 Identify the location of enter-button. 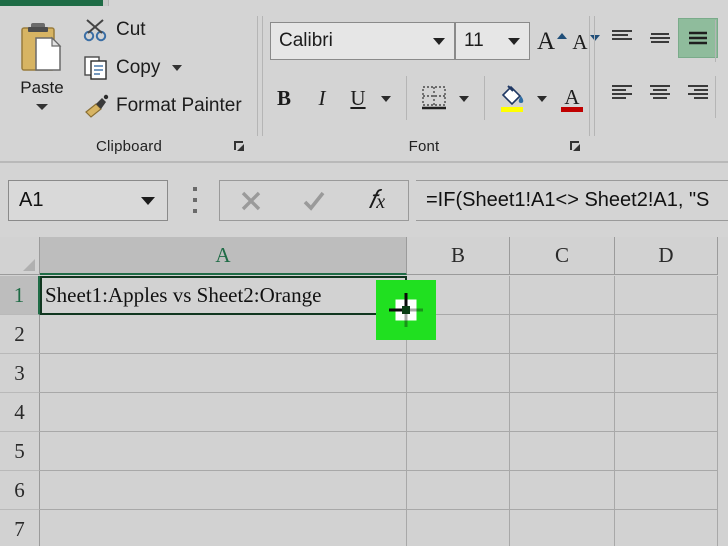
(314, 200).